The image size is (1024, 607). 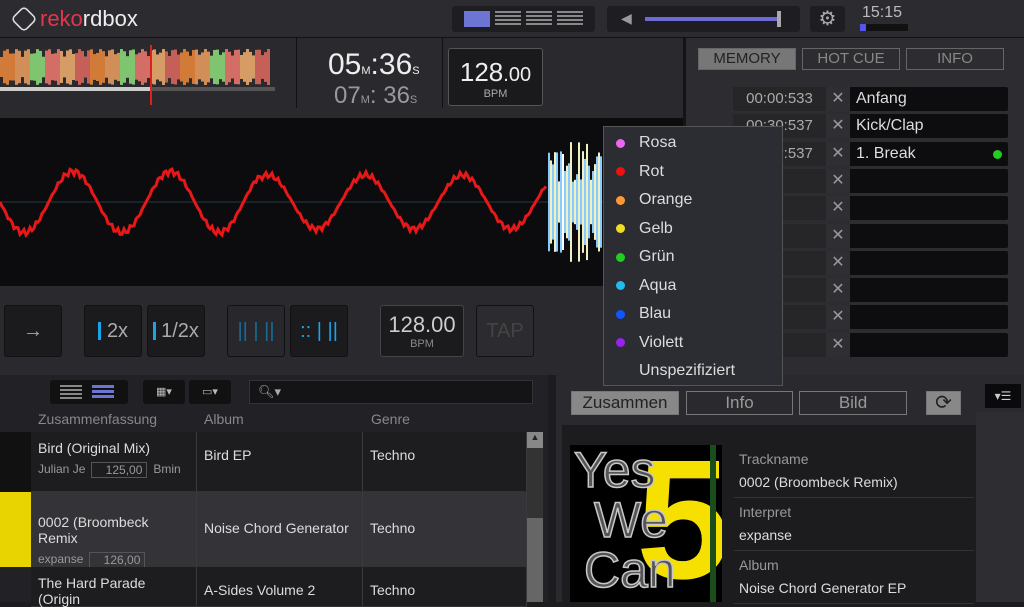 I want to click on menu-item-color: Blau, so click(x=693, y=314).